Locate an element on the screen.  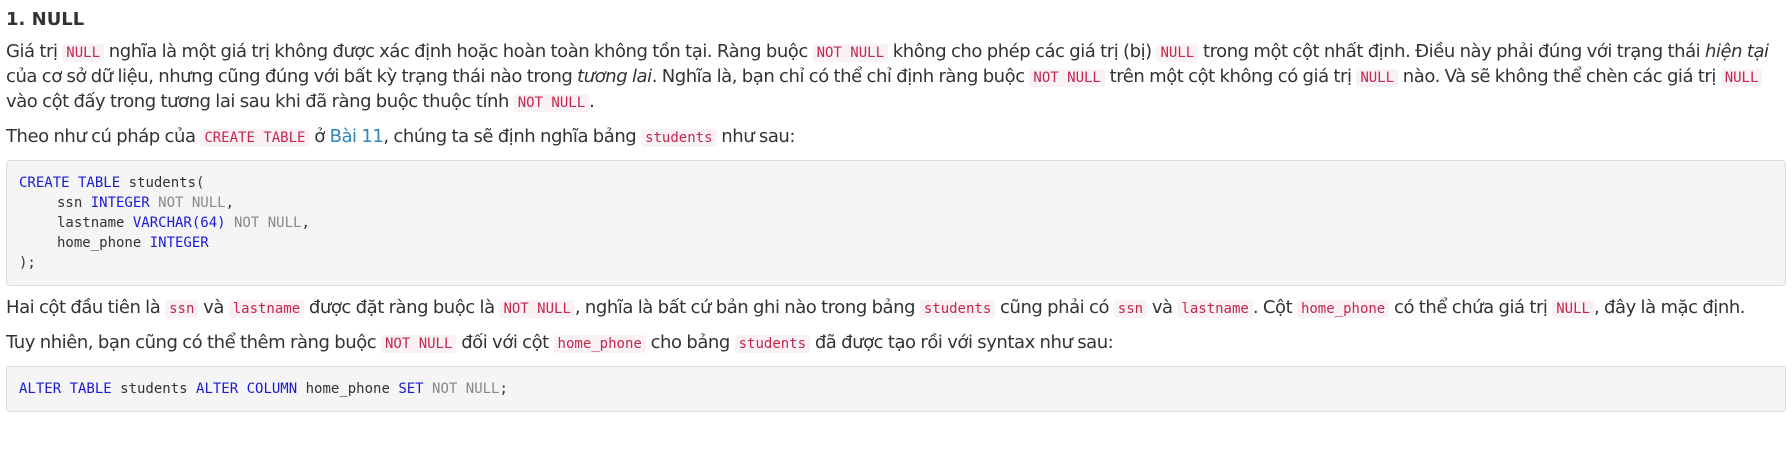
code-text: students( is located at coordinates (162, 183).